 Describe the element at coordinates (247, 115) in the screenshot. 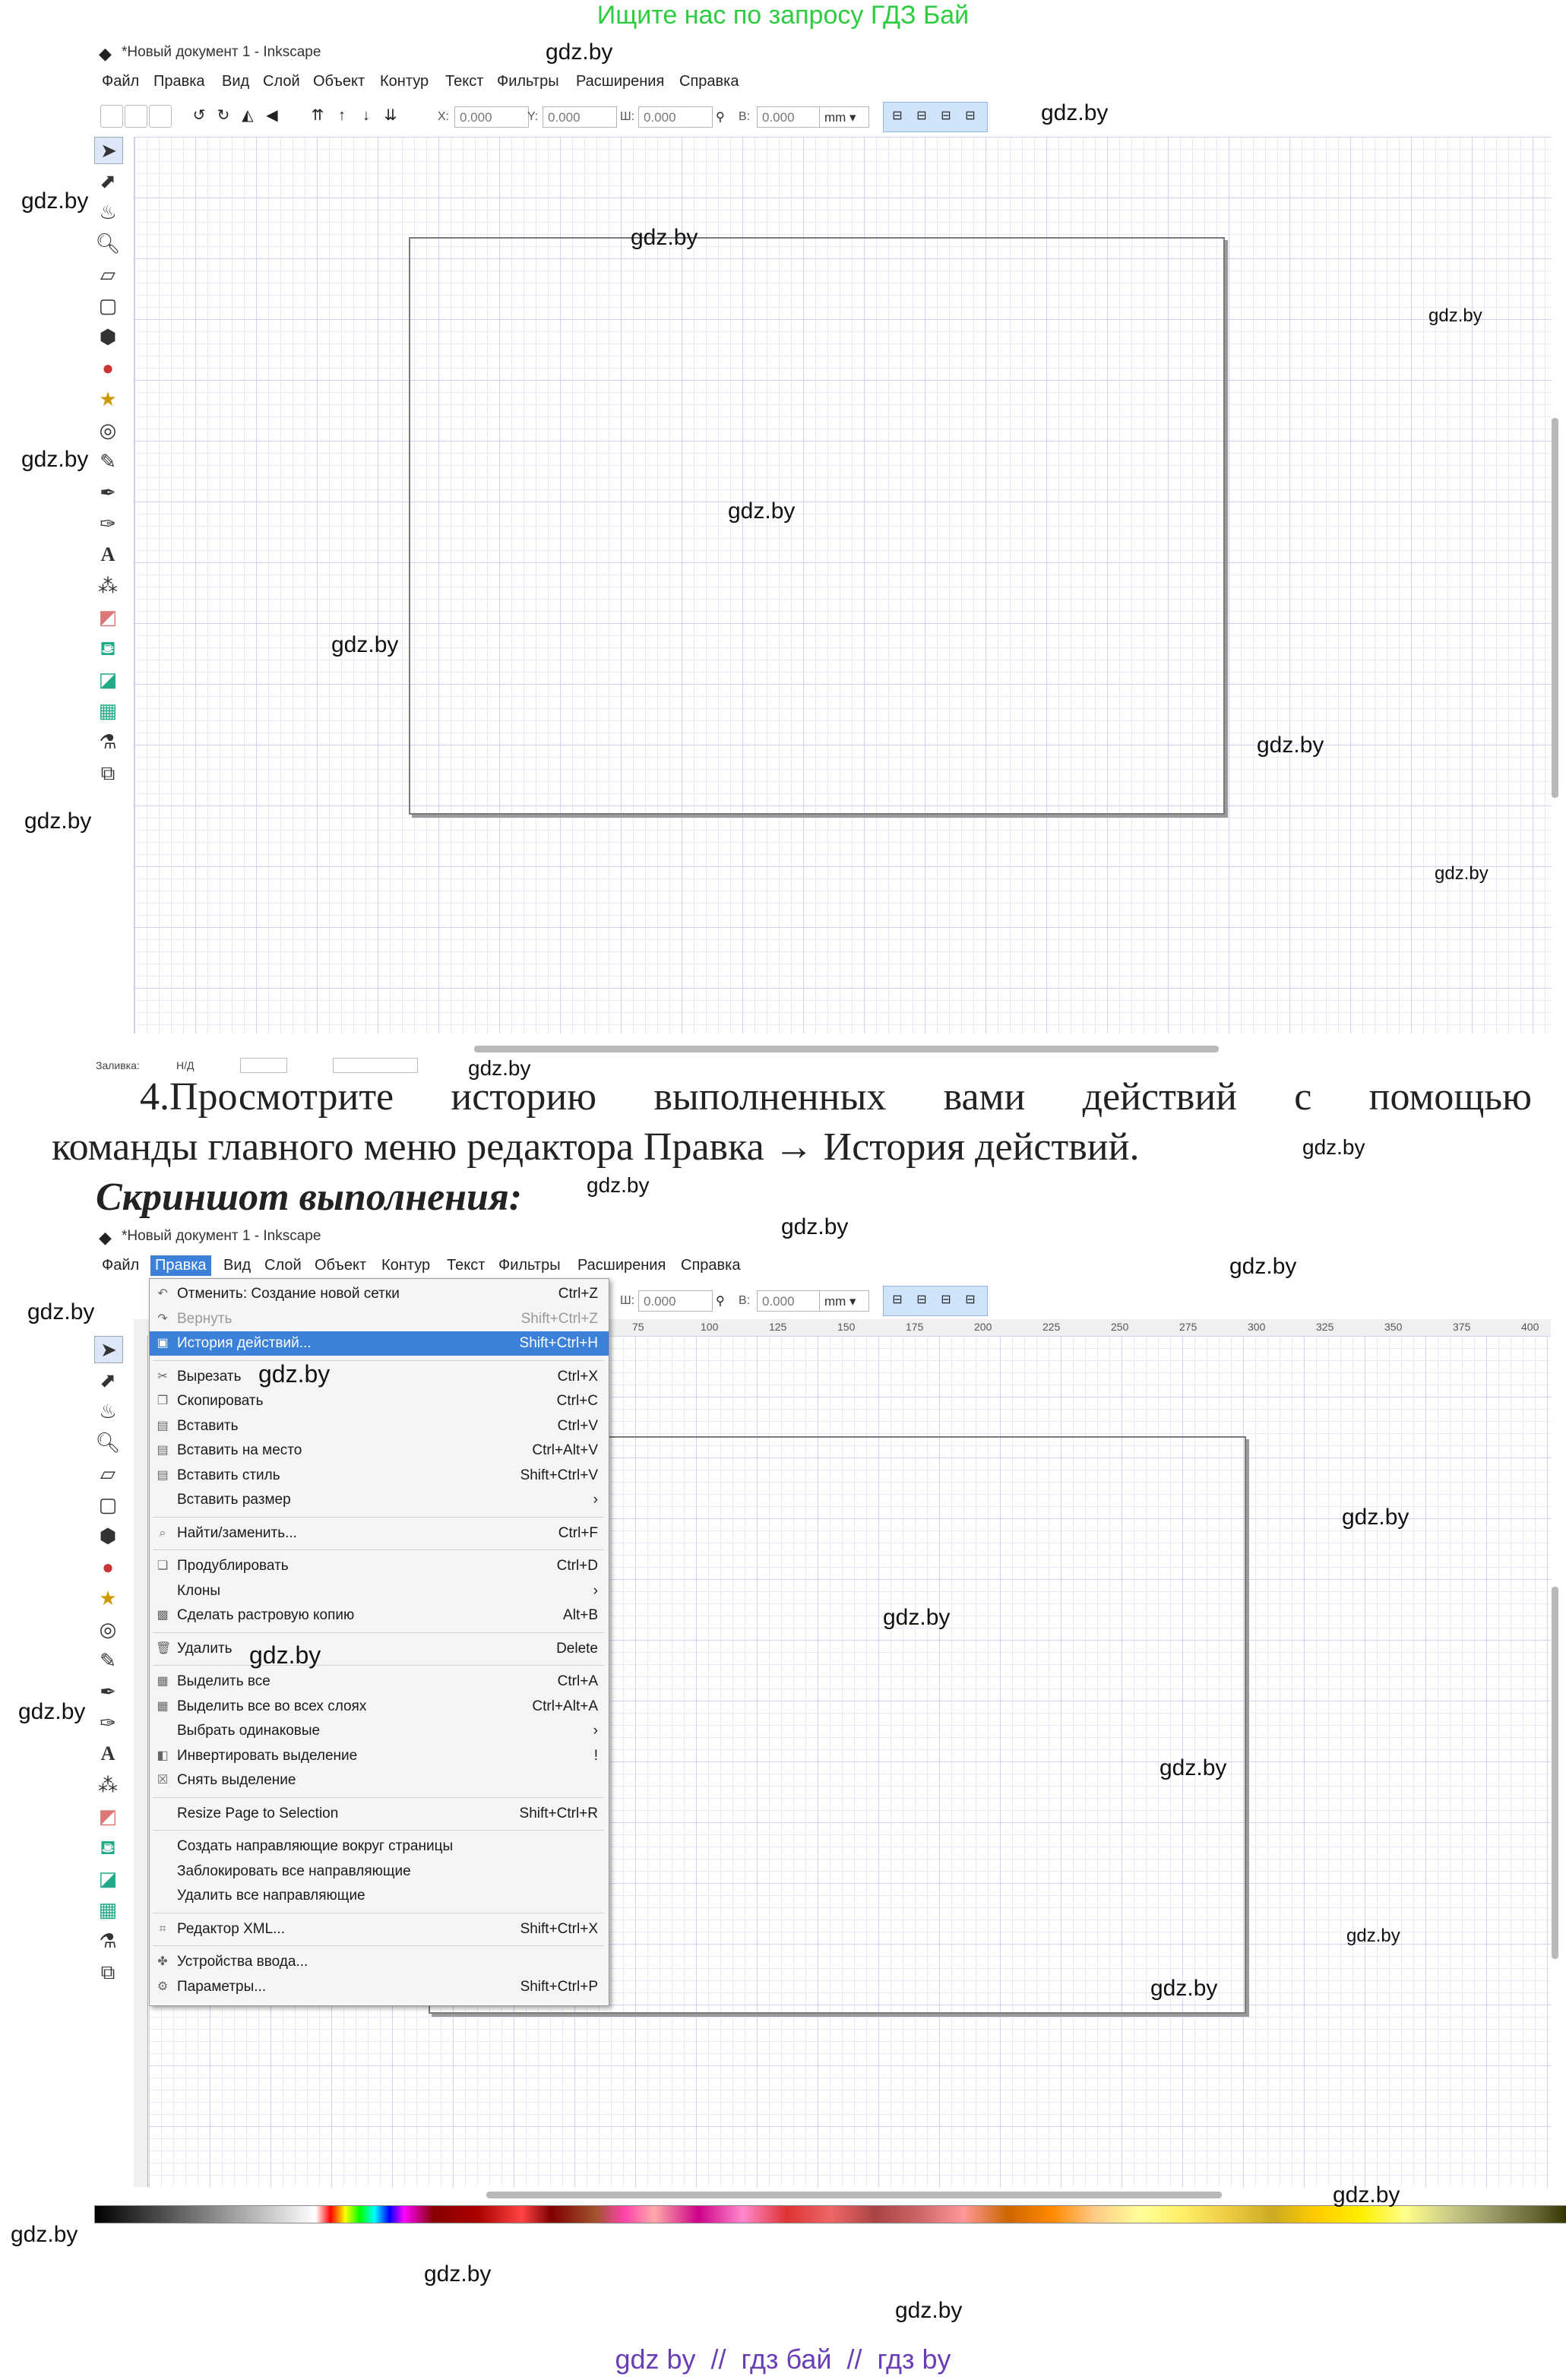

I see `flip-horizontal-icon: ◭` at that location.